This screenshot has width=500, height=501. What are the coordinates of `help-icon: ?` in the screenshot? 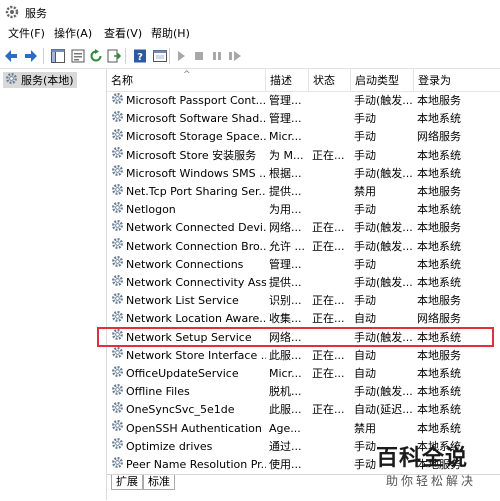 It's located at (140, 56).